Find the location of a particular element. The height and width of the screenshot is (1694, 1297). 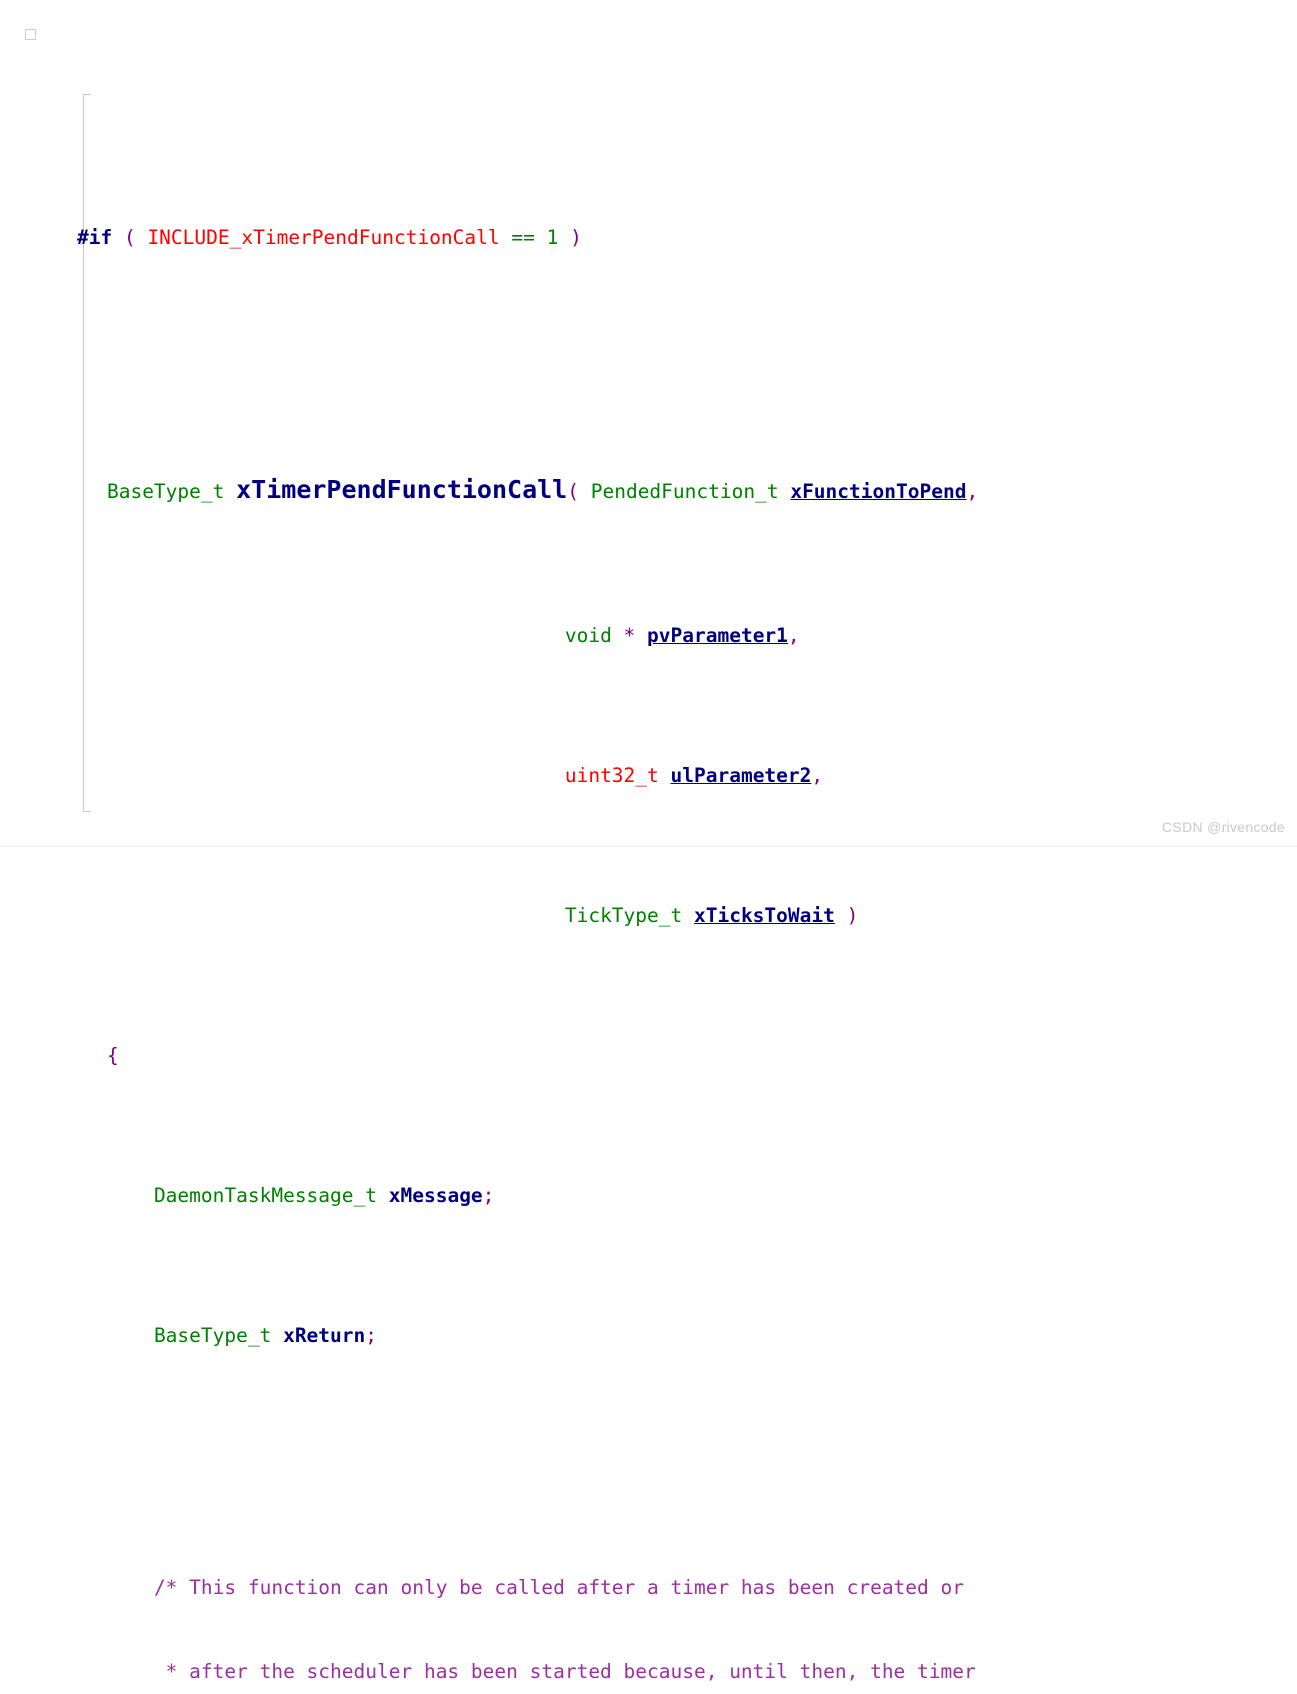

token-directive-if: #if is located at coordinates (94, 237).